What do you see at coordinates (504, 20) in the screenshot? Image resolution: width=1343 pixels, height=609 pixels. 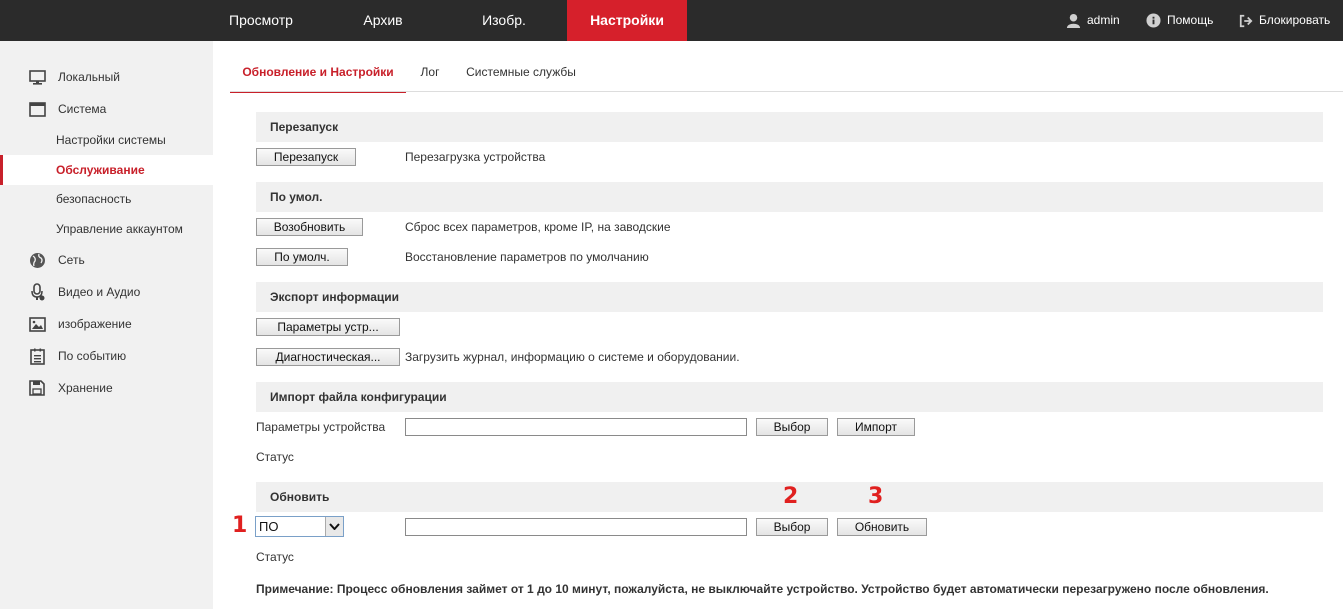 I see `nav-tab-picture: Изобр.` at bounding box center [504, 20].